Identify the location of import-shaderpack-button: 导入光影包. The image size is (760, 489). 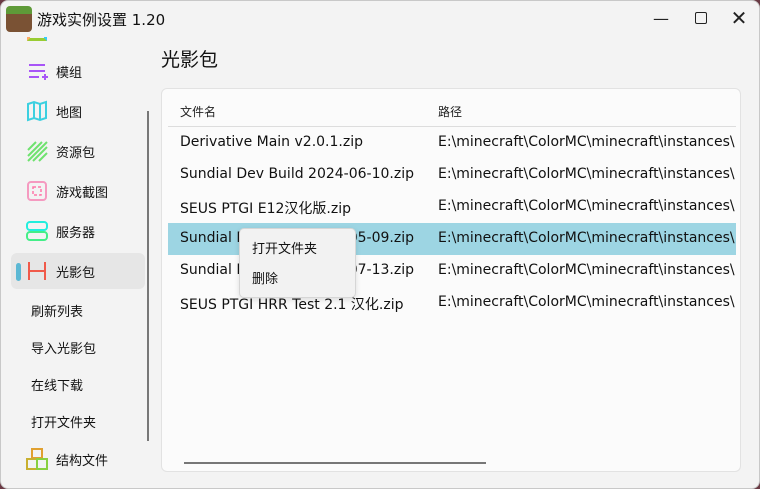
(78, 347).